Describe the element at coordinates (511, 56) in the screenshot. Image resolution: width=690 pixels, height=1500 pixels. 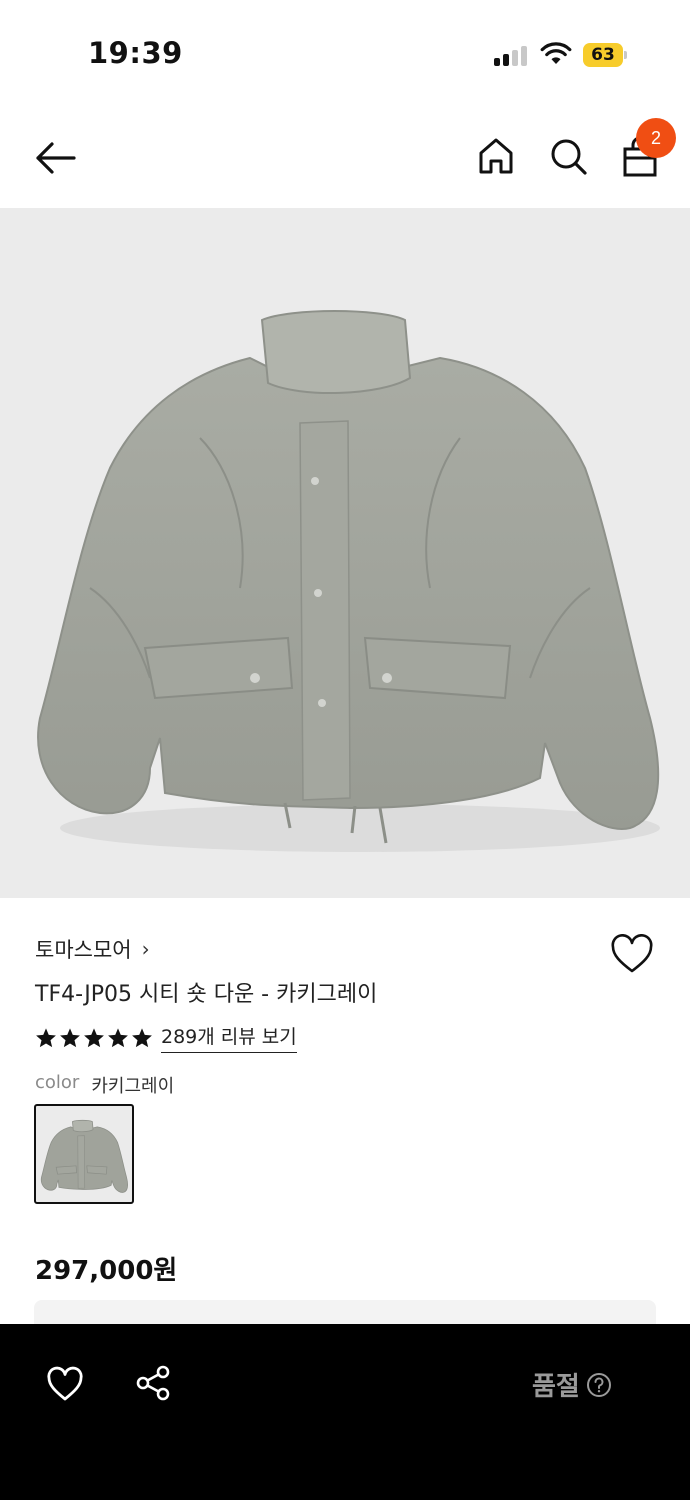
I see `cellular-signal-icon` at that location.